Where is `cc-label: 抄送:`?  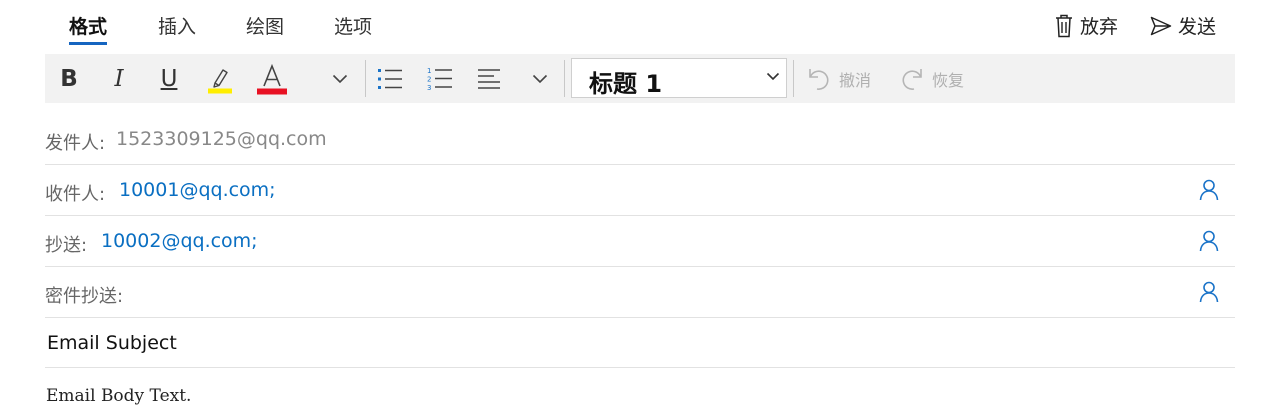 cc-label: 抄送: is located at coordinates (66, 245).